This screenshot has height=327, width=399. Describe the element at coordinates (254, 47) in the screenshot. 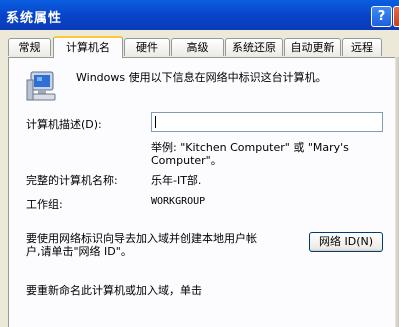

I see `tab-system-restore: 系统还原` at that location.